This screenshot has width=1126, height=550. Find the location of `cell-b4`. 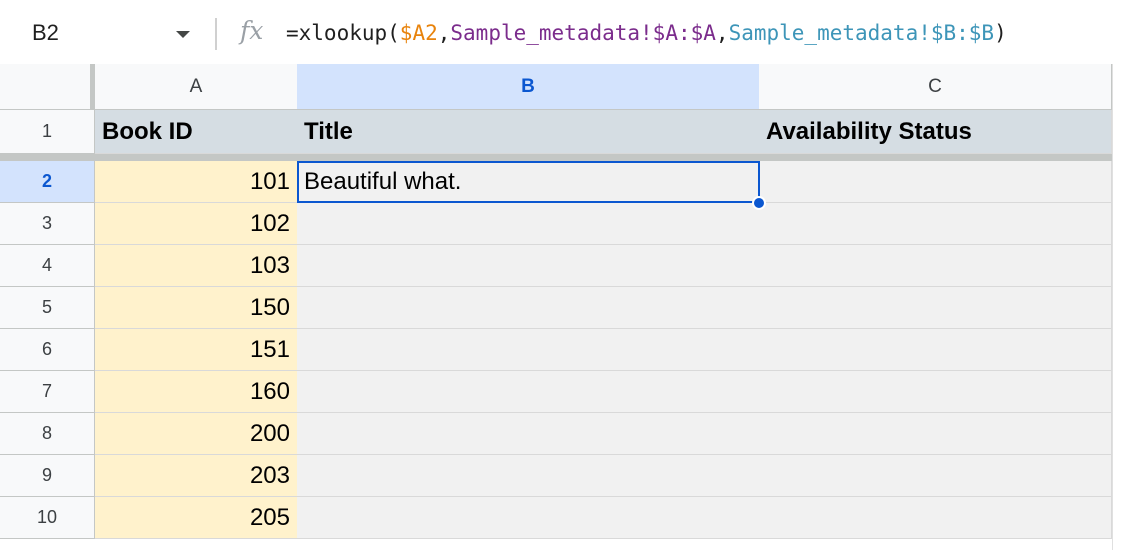

cell-b4 is located at coordinates (528, 266).